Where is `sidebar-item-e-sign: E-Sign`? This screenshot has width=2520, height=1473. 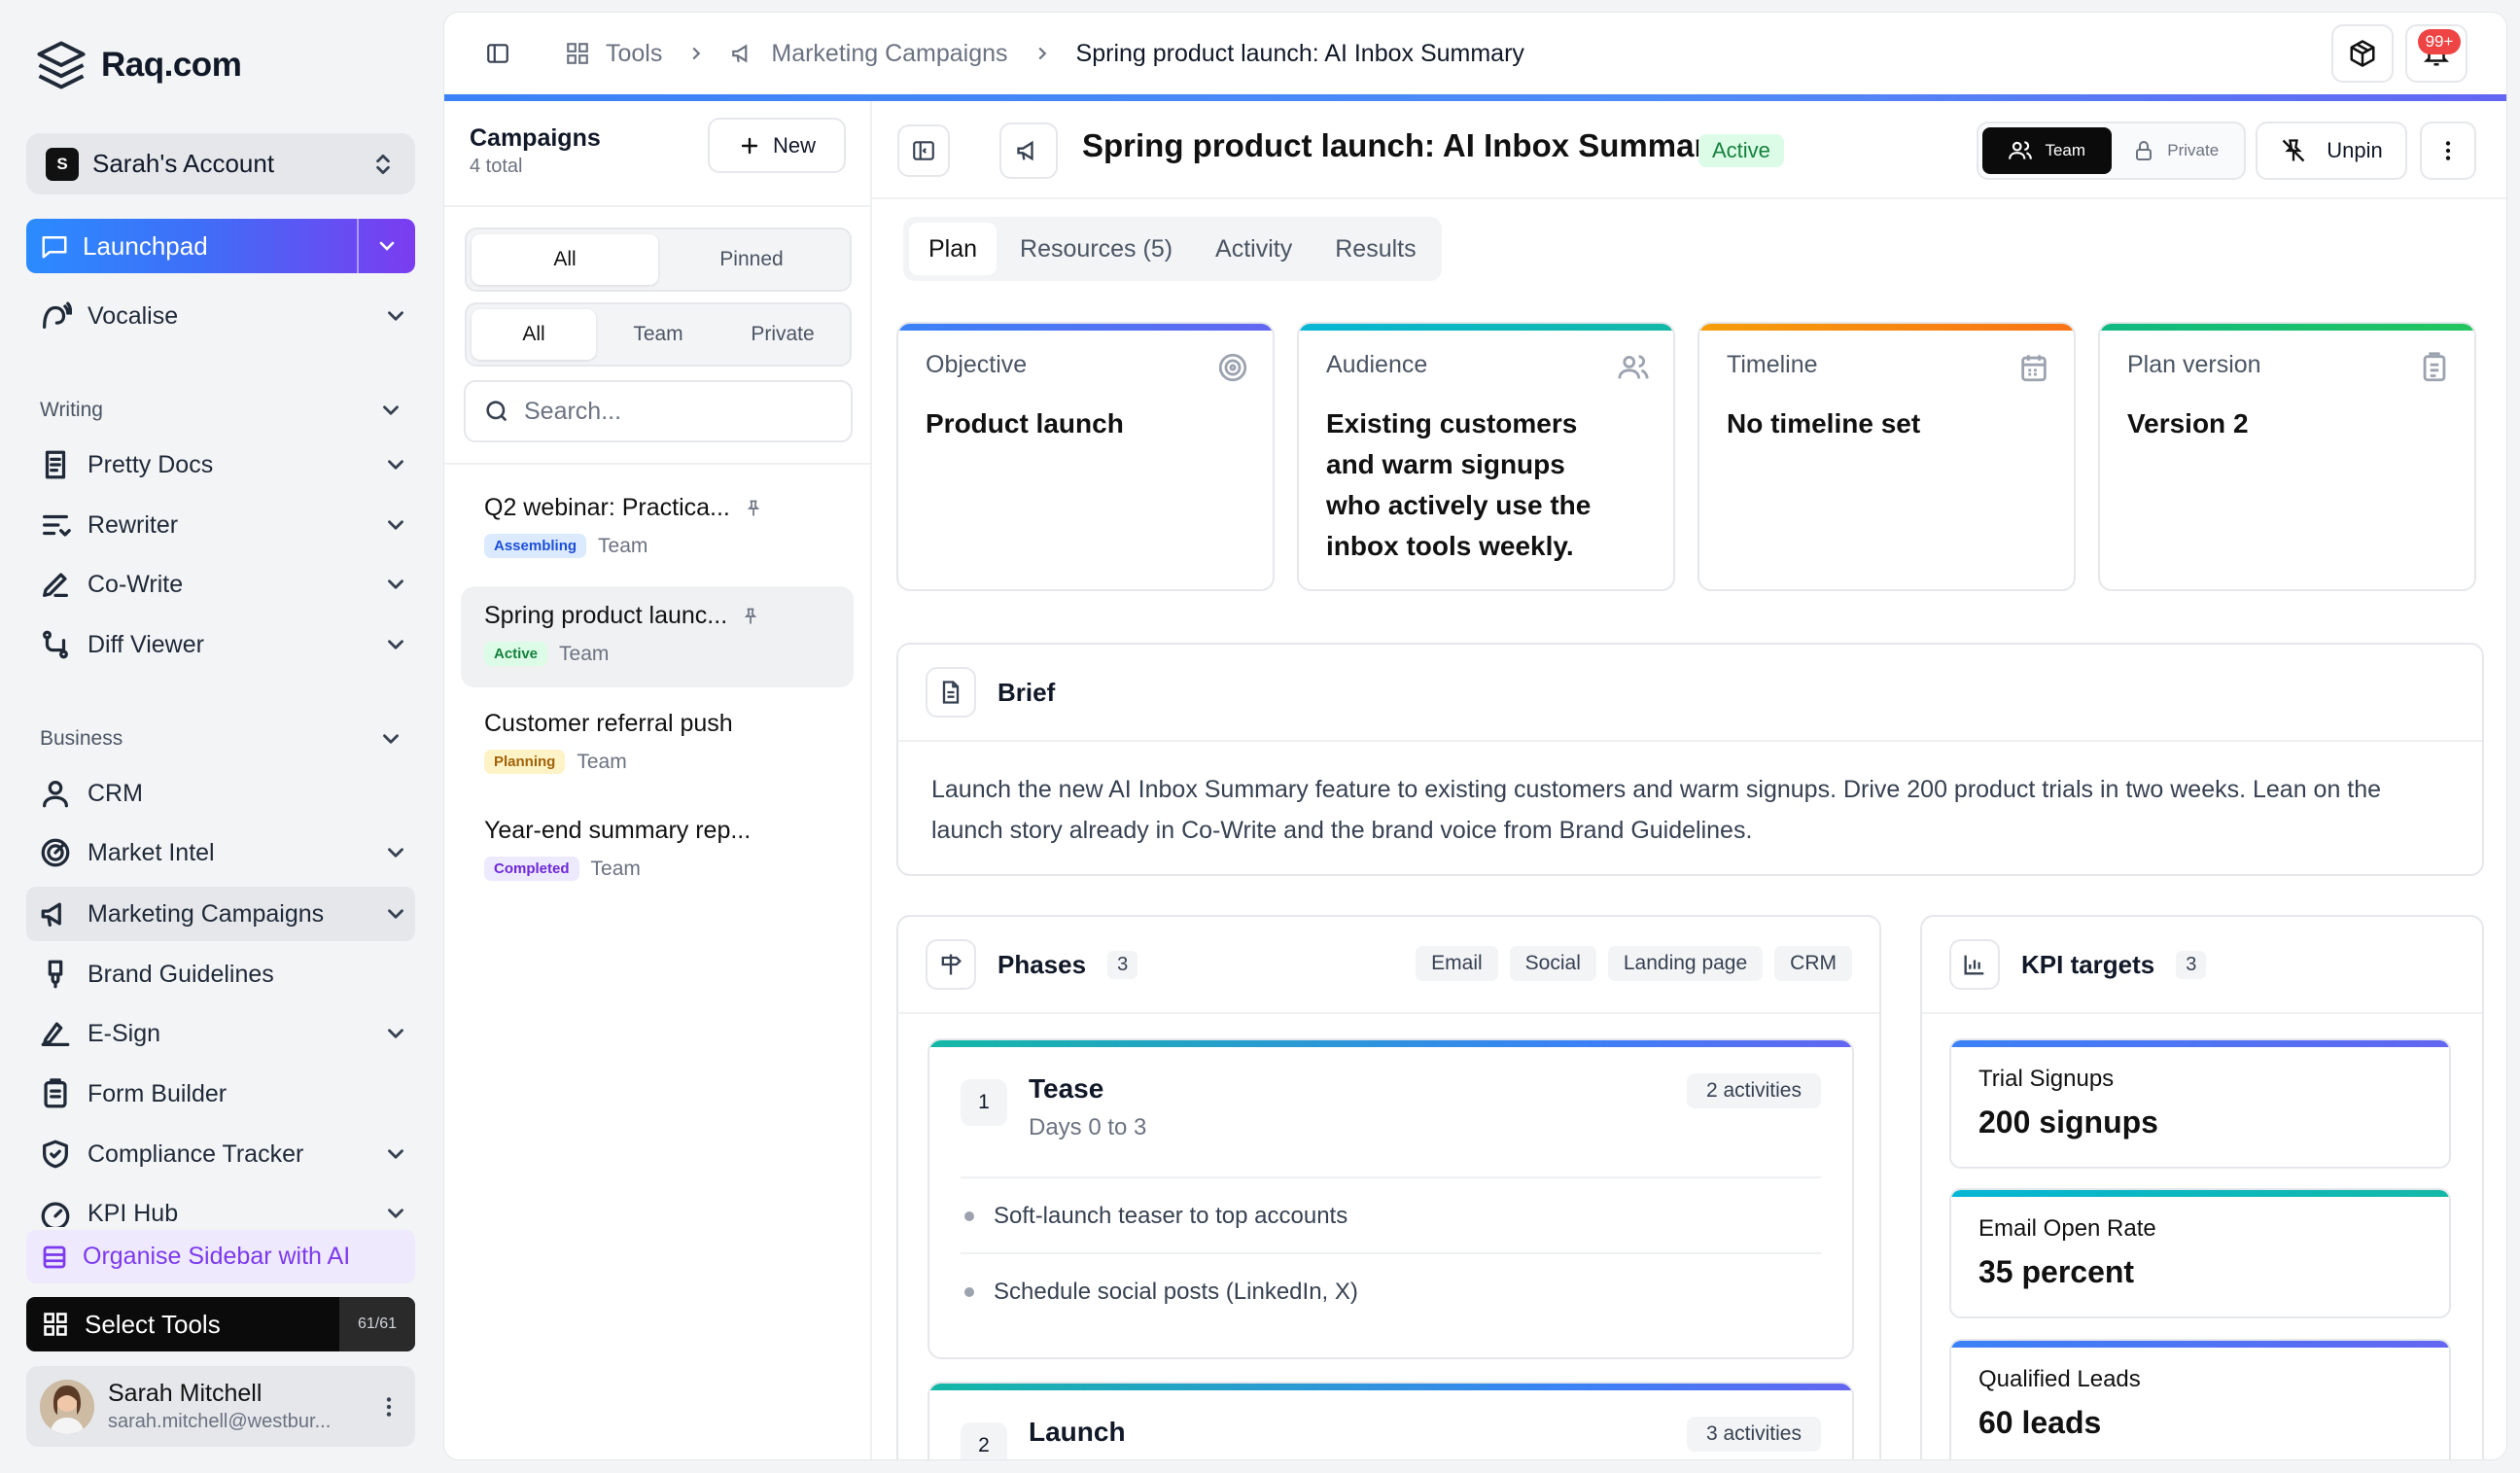 sidebar-item-e-sign: E-Sign is located at coordinates (223, 1033).